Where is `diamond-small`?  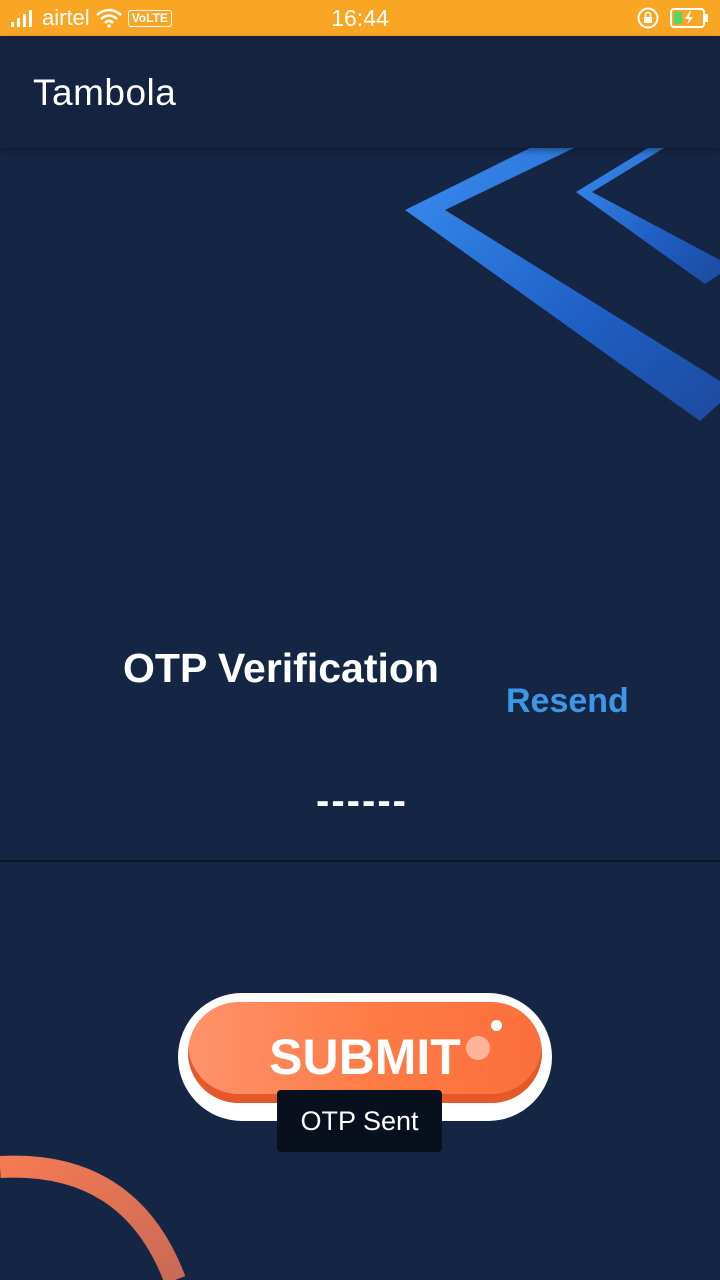
diamond-small is located at coordinates (648, 216).